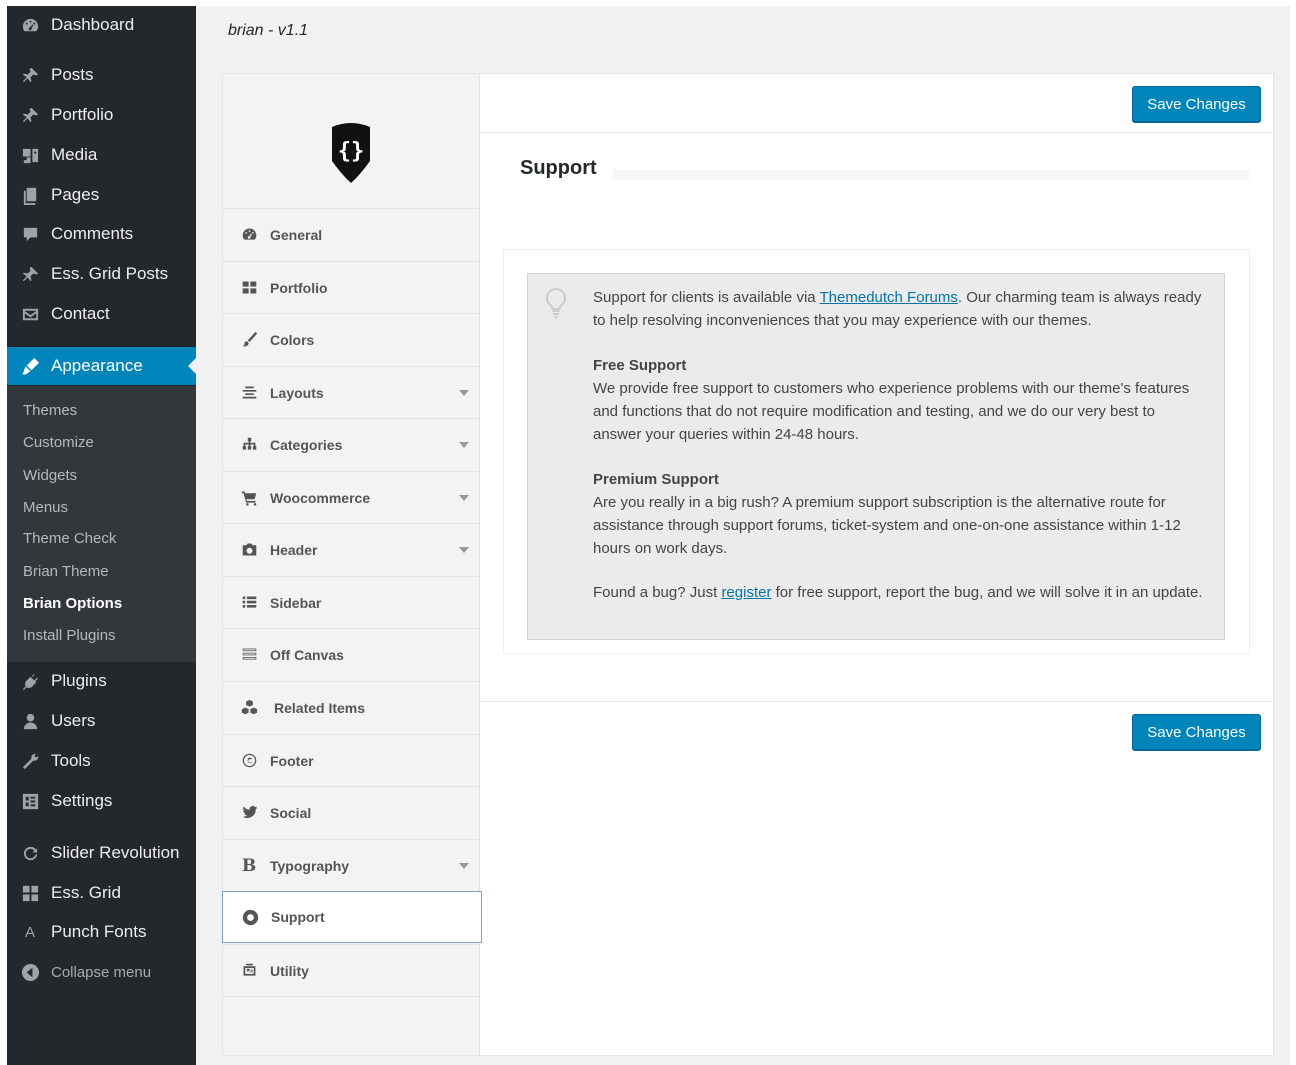 This screenshot has height=1065, width=1296. I want to click on menu-item-posts: Posts, so click(101, 75).